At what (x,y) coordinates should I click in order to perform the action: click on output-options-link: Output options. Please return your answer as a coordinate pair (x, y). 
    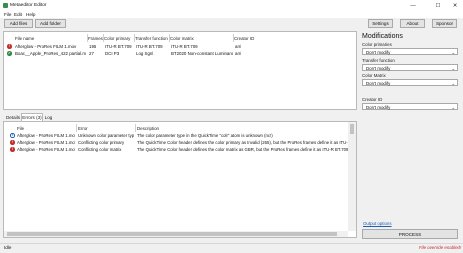
    Looking at the image, I should click on (377, 223).